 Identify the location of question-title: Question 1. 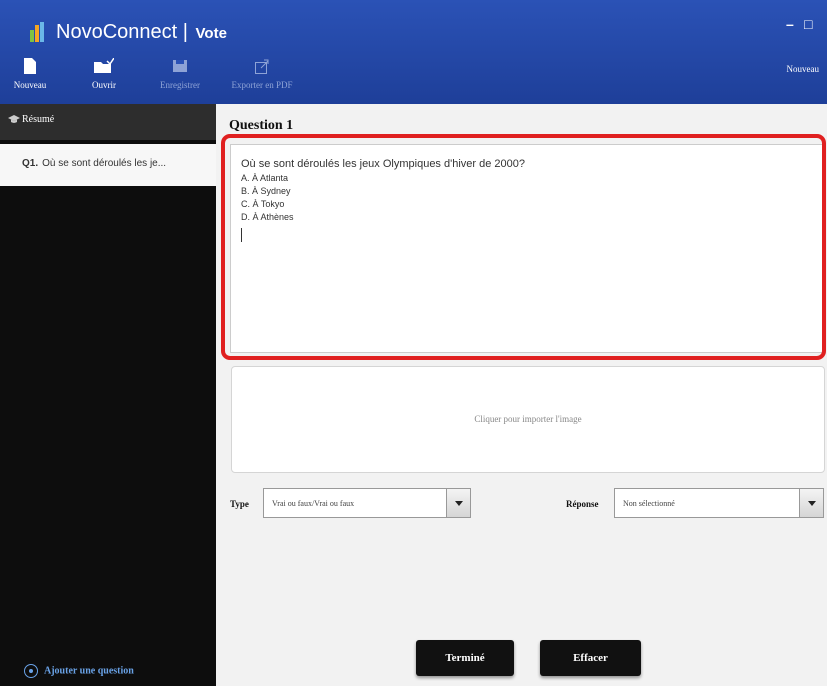
(261, 125).